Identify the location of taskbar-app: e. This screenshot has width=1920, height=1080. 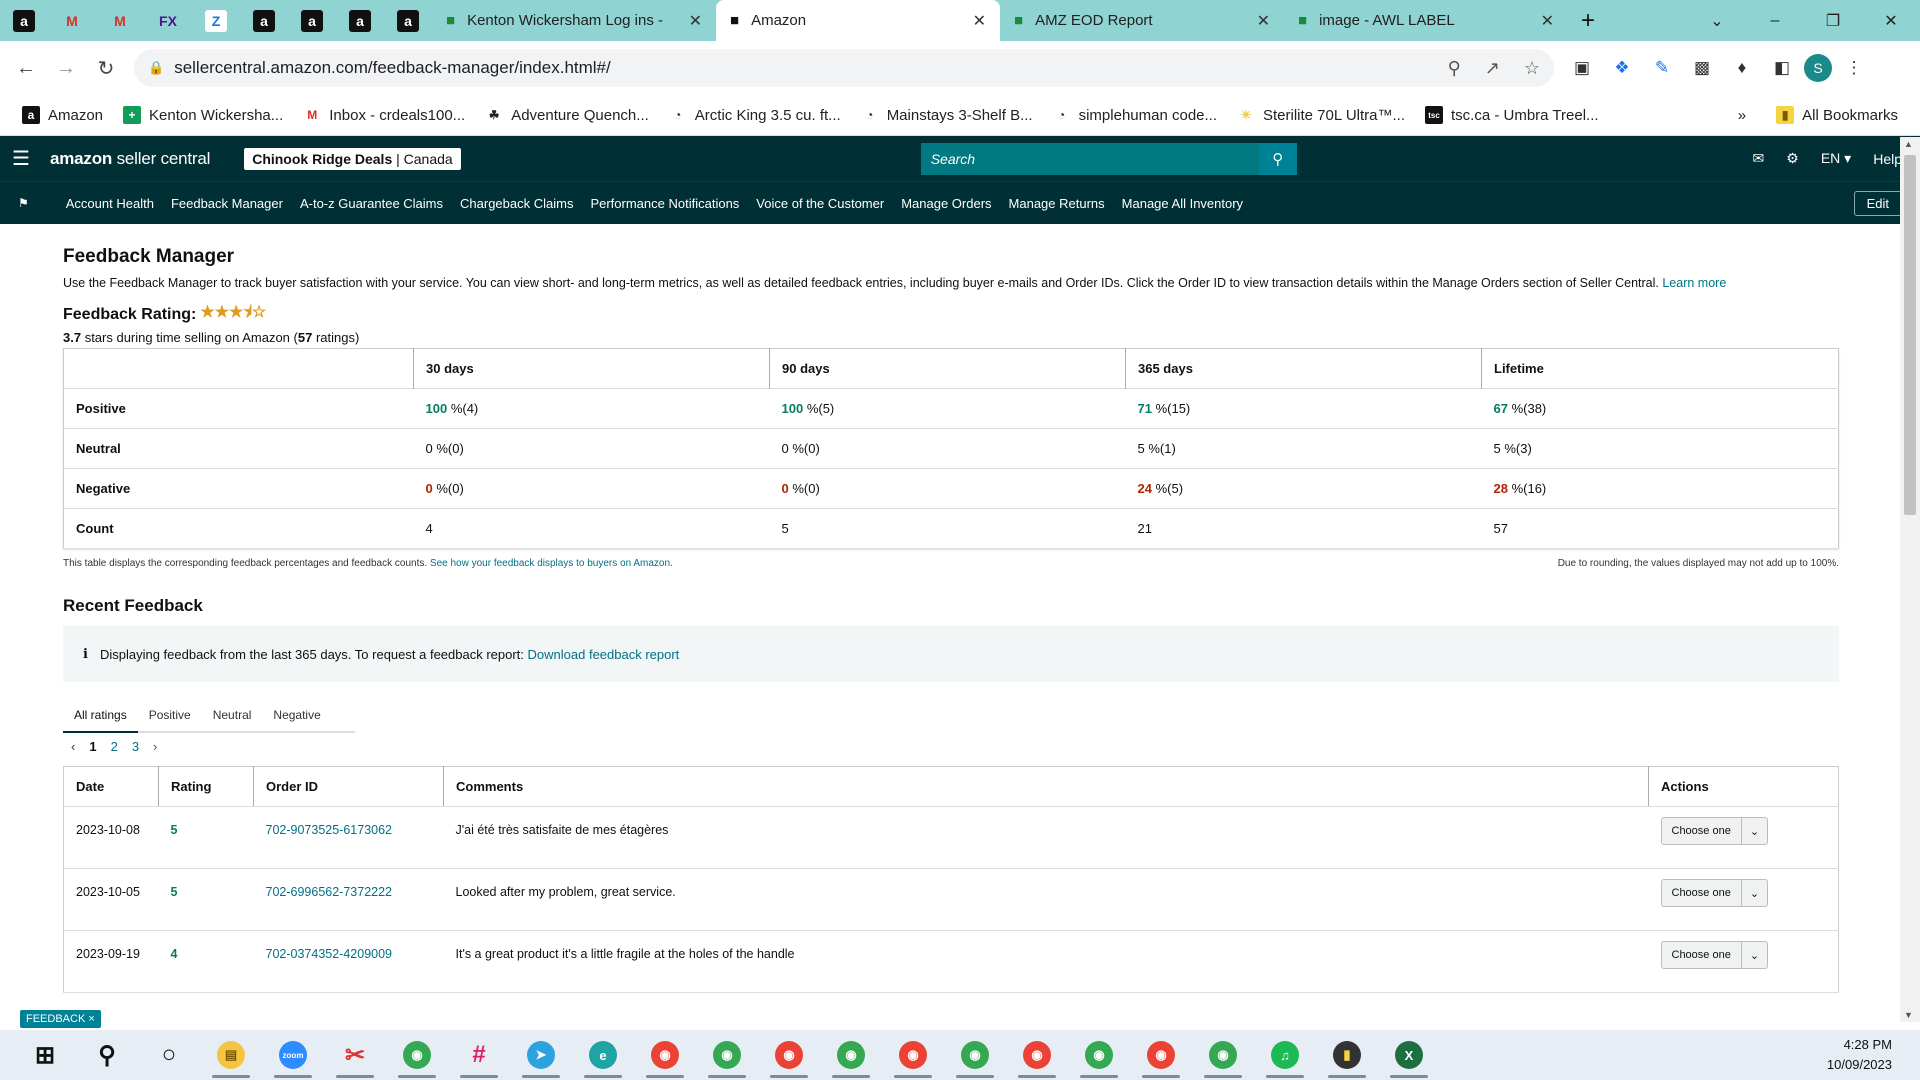
(603, 1055).